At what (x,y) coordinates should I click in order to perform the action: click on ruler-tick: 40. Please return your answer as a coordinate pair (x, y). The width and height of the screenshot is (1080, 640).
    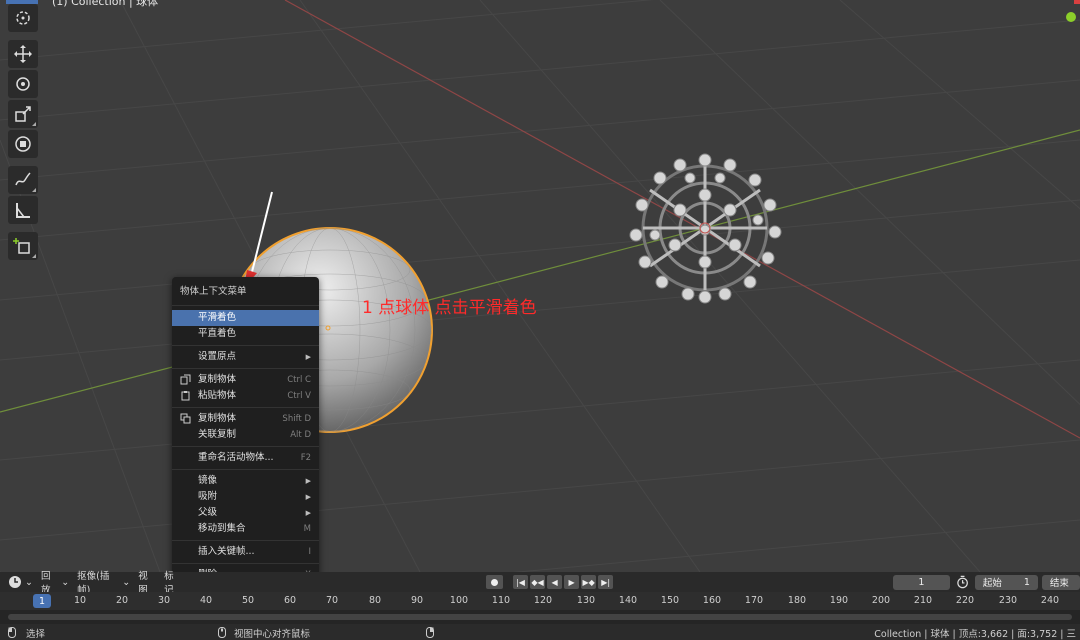
    Looking at the image, I should click on (206, 600).